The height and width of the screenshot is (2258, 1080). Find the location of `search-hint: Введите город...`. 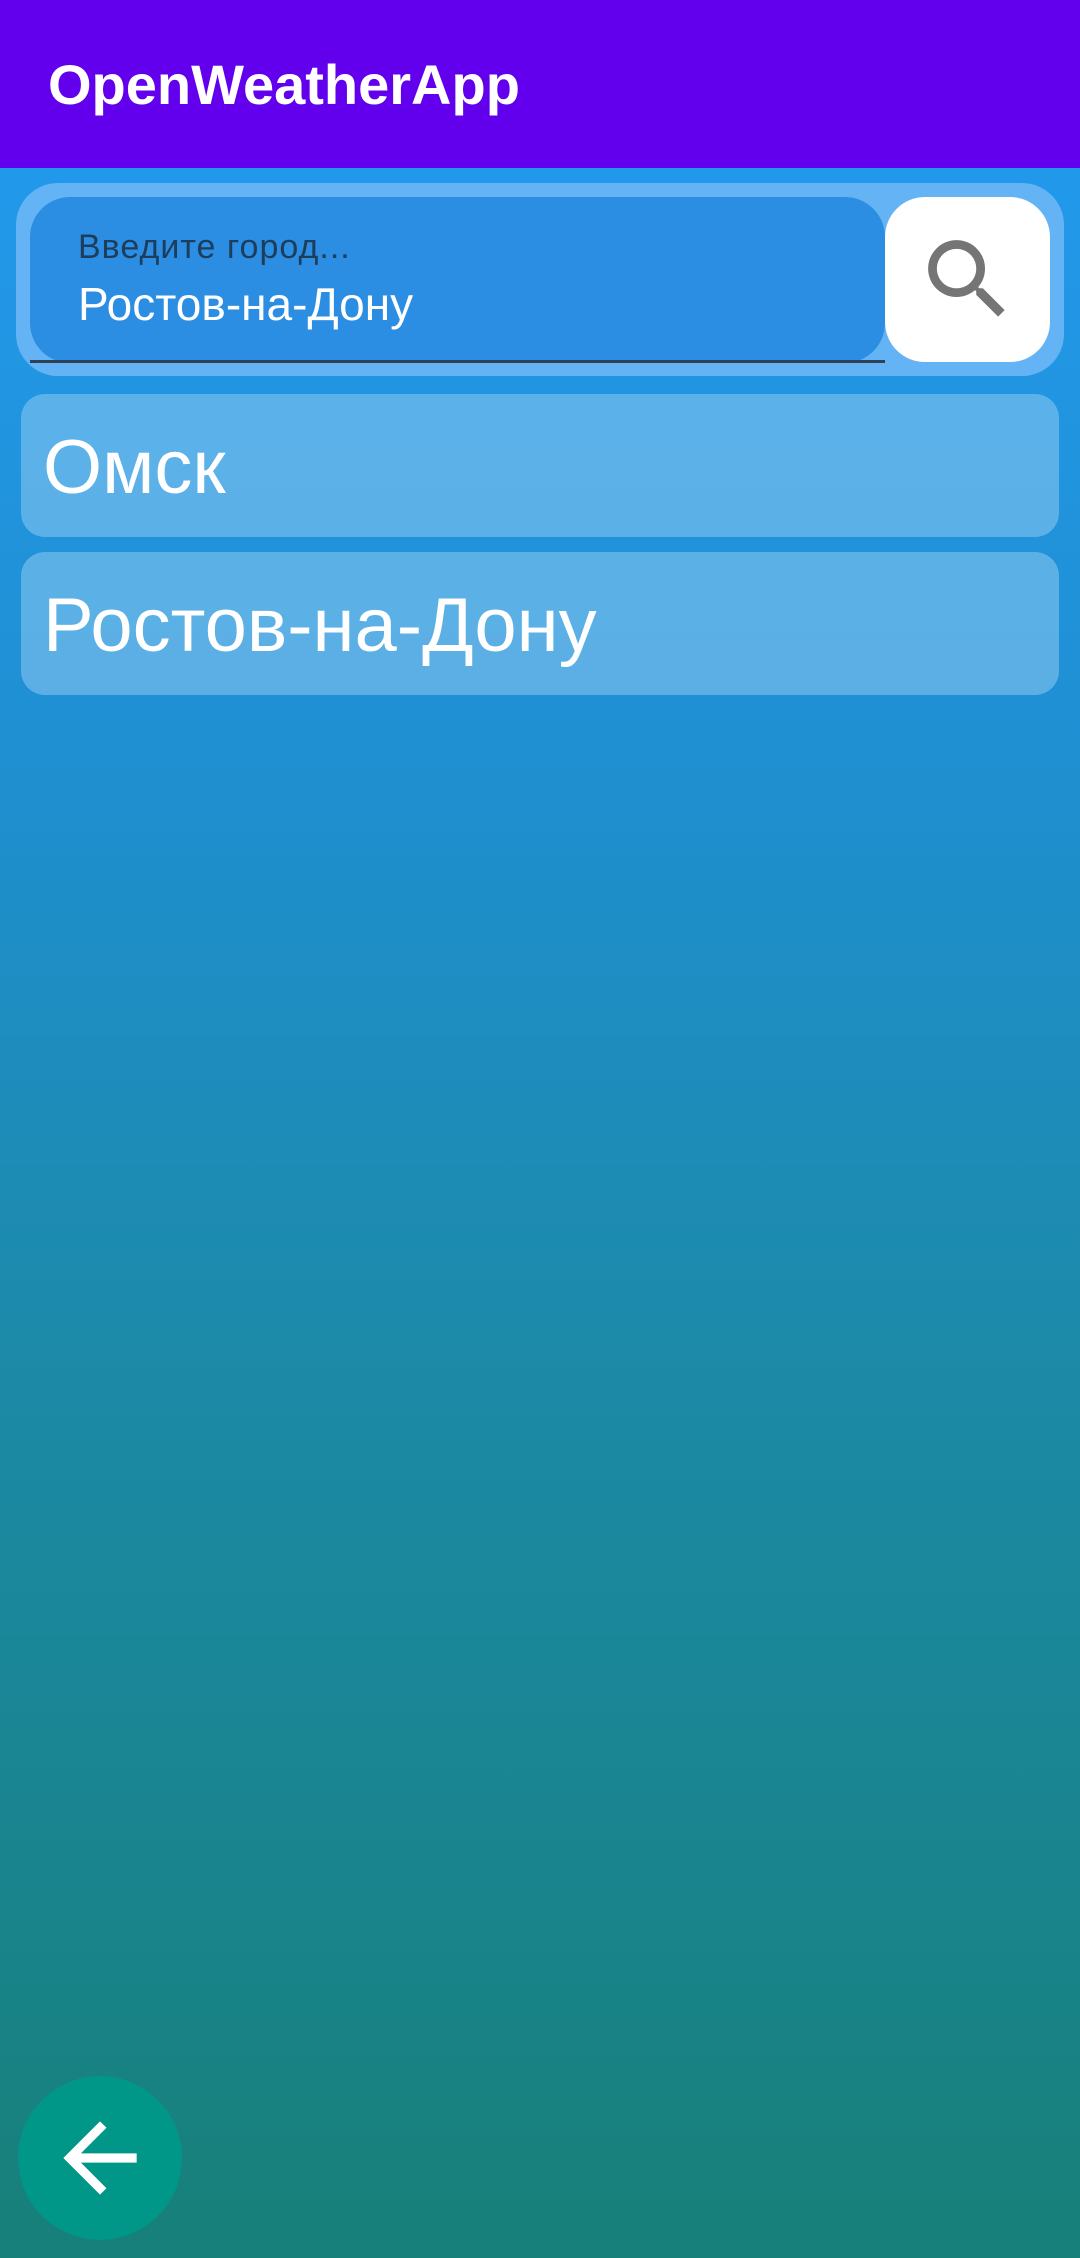

search-hint: Введите город... is located at coordinates (214, 247).